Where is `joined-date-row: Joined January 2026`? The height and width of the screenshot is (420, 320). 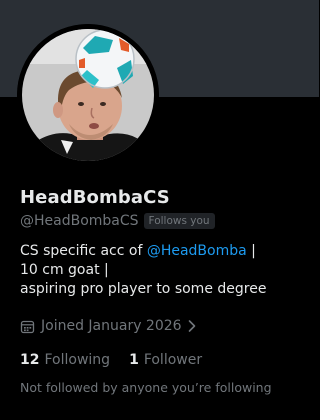 joined-date-row: Joined January 2026 is located at coordinates (108, 326).